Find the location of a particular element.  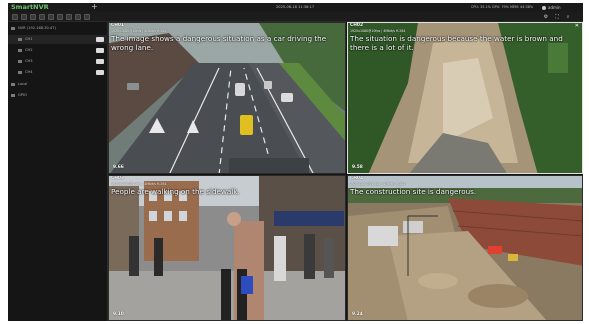

sidebar-device-group: NVR (192.168.30.47) is located at coordinates (58, 28).